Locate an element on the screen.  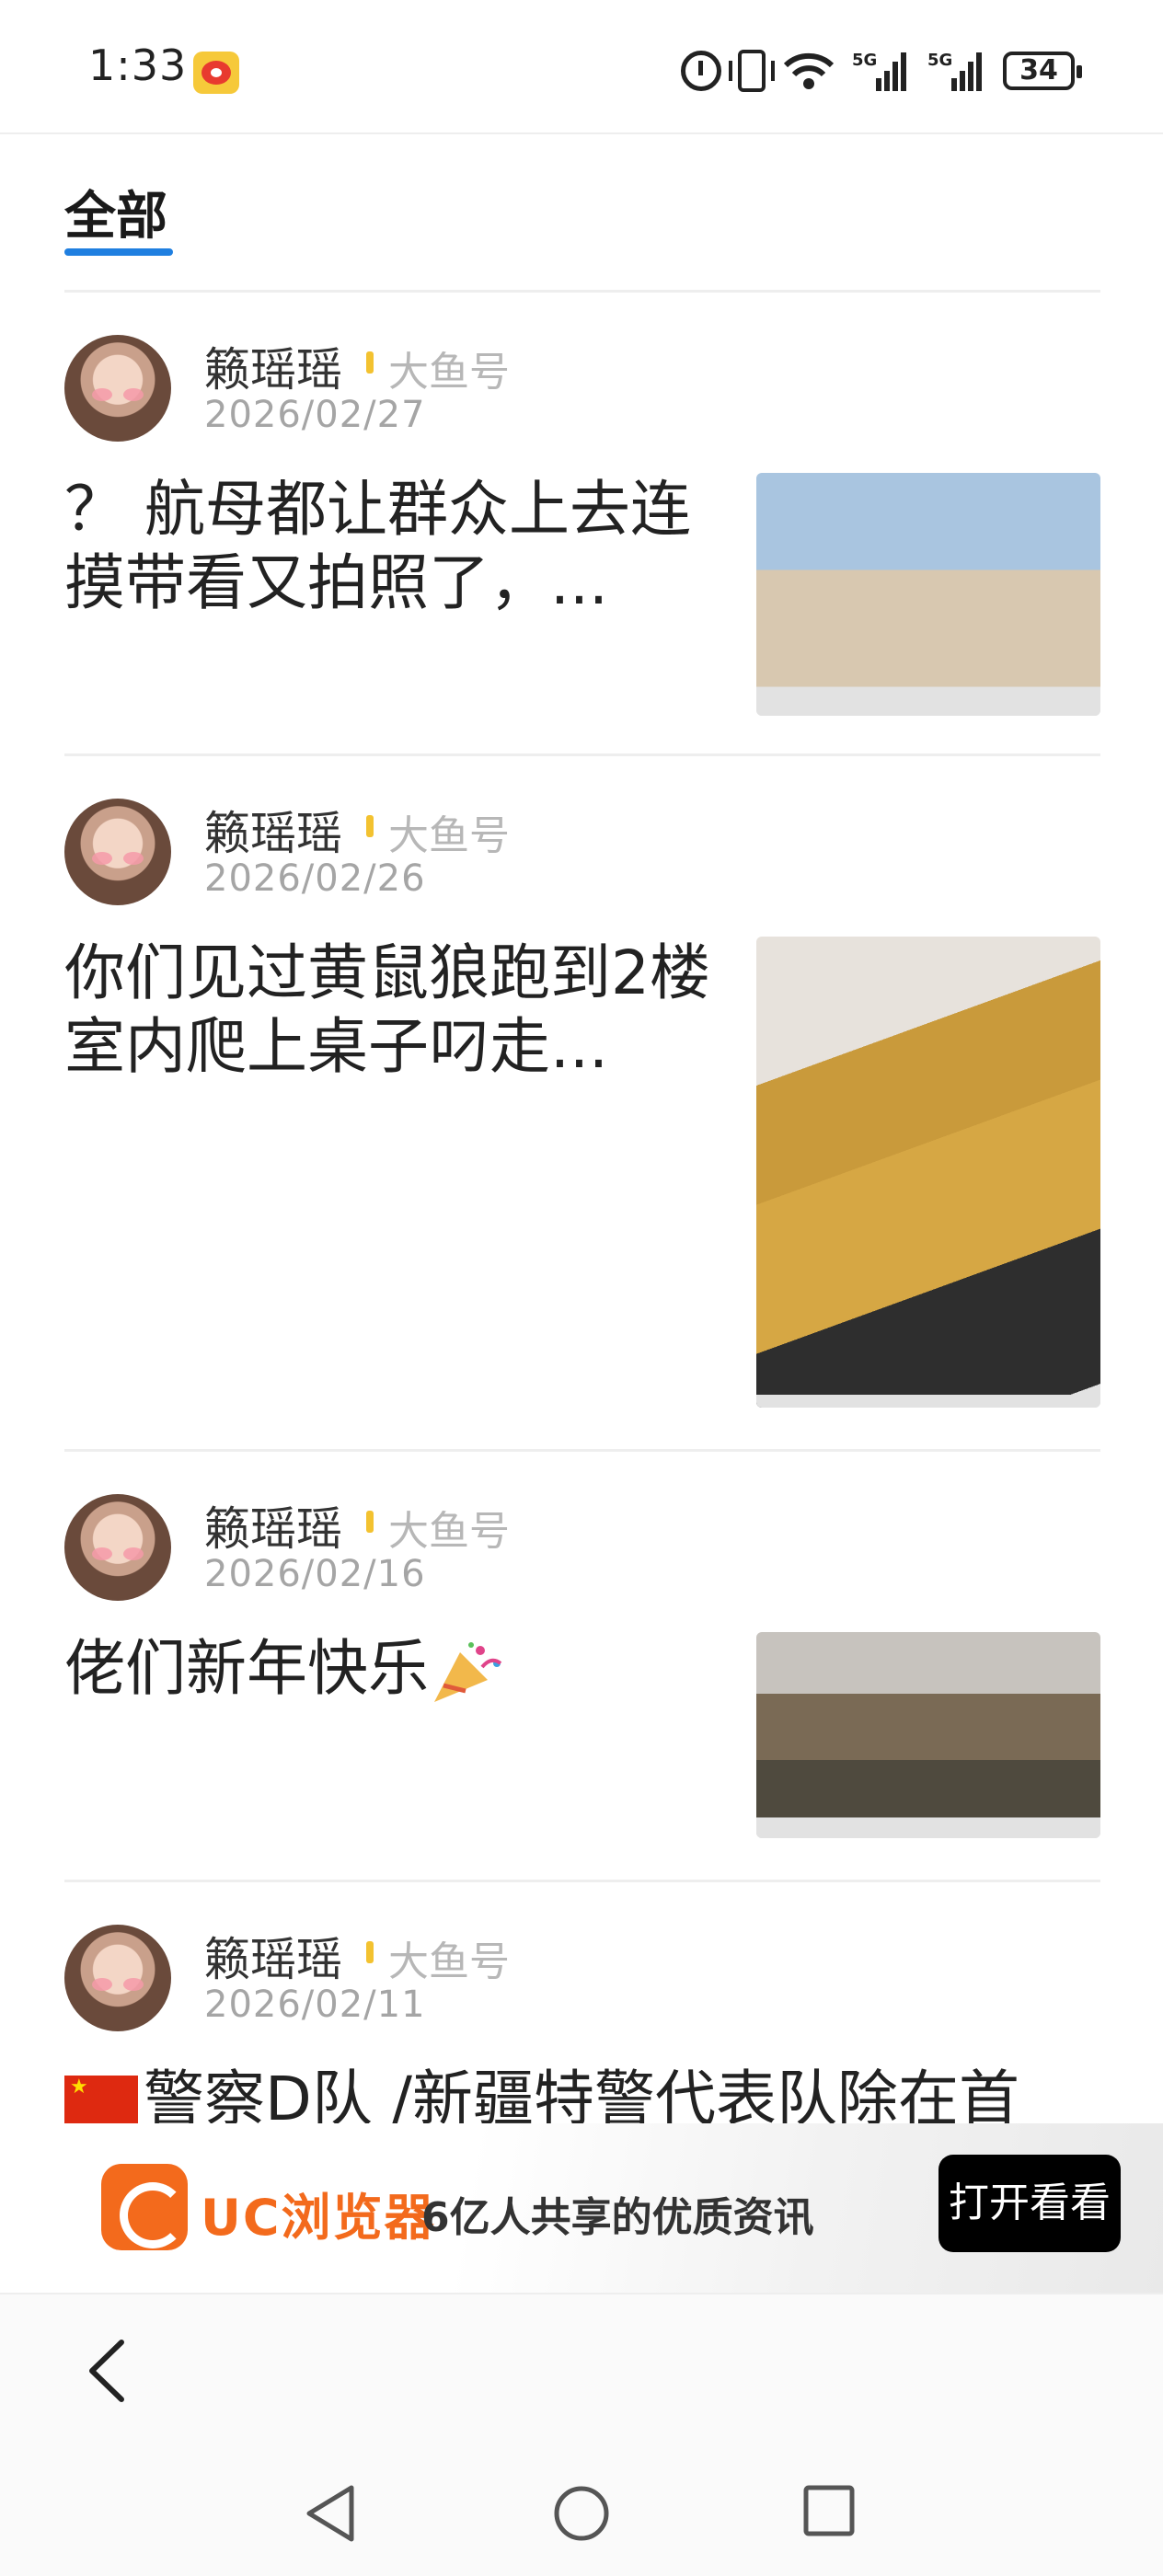
post-title: 警察D队 /新疆特警代表队除在首 is located at coordinates (582, 2093).